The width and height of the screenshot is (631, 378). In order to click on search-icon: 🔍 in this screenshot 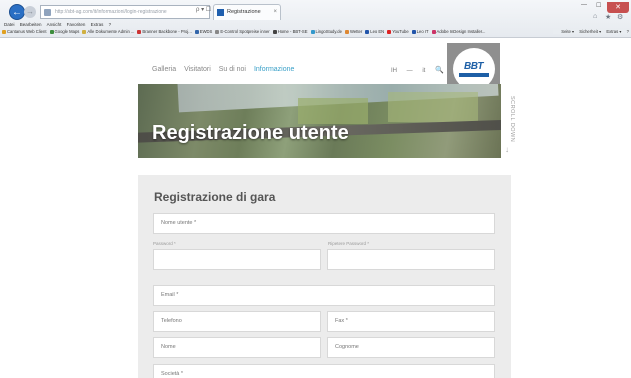, I will do `click(439, 70)`.